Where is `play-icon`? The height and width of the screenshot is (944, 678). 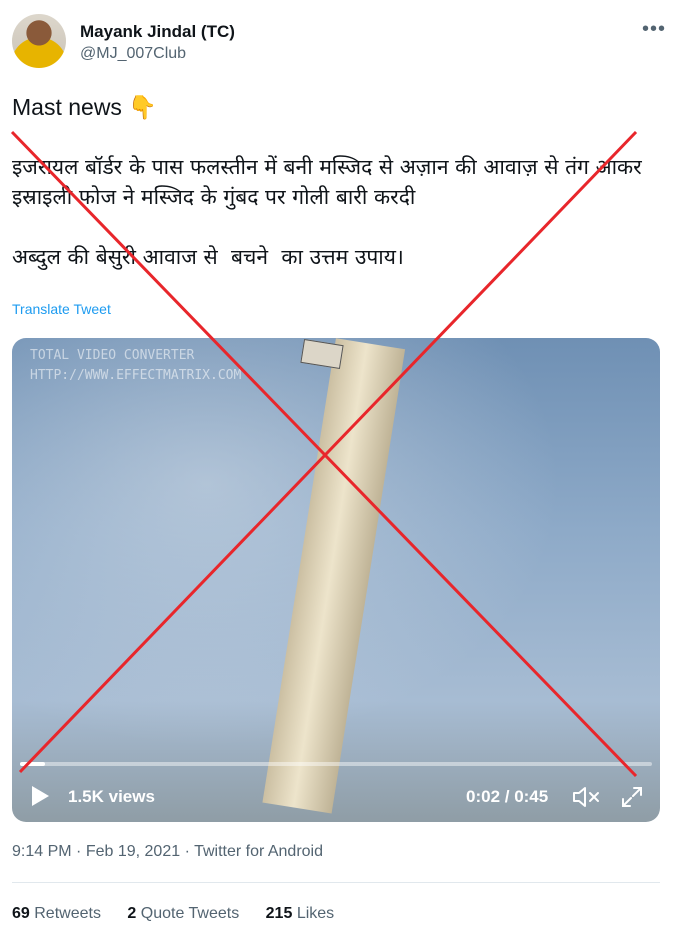
play-icon is located at coordinates (40, 796).